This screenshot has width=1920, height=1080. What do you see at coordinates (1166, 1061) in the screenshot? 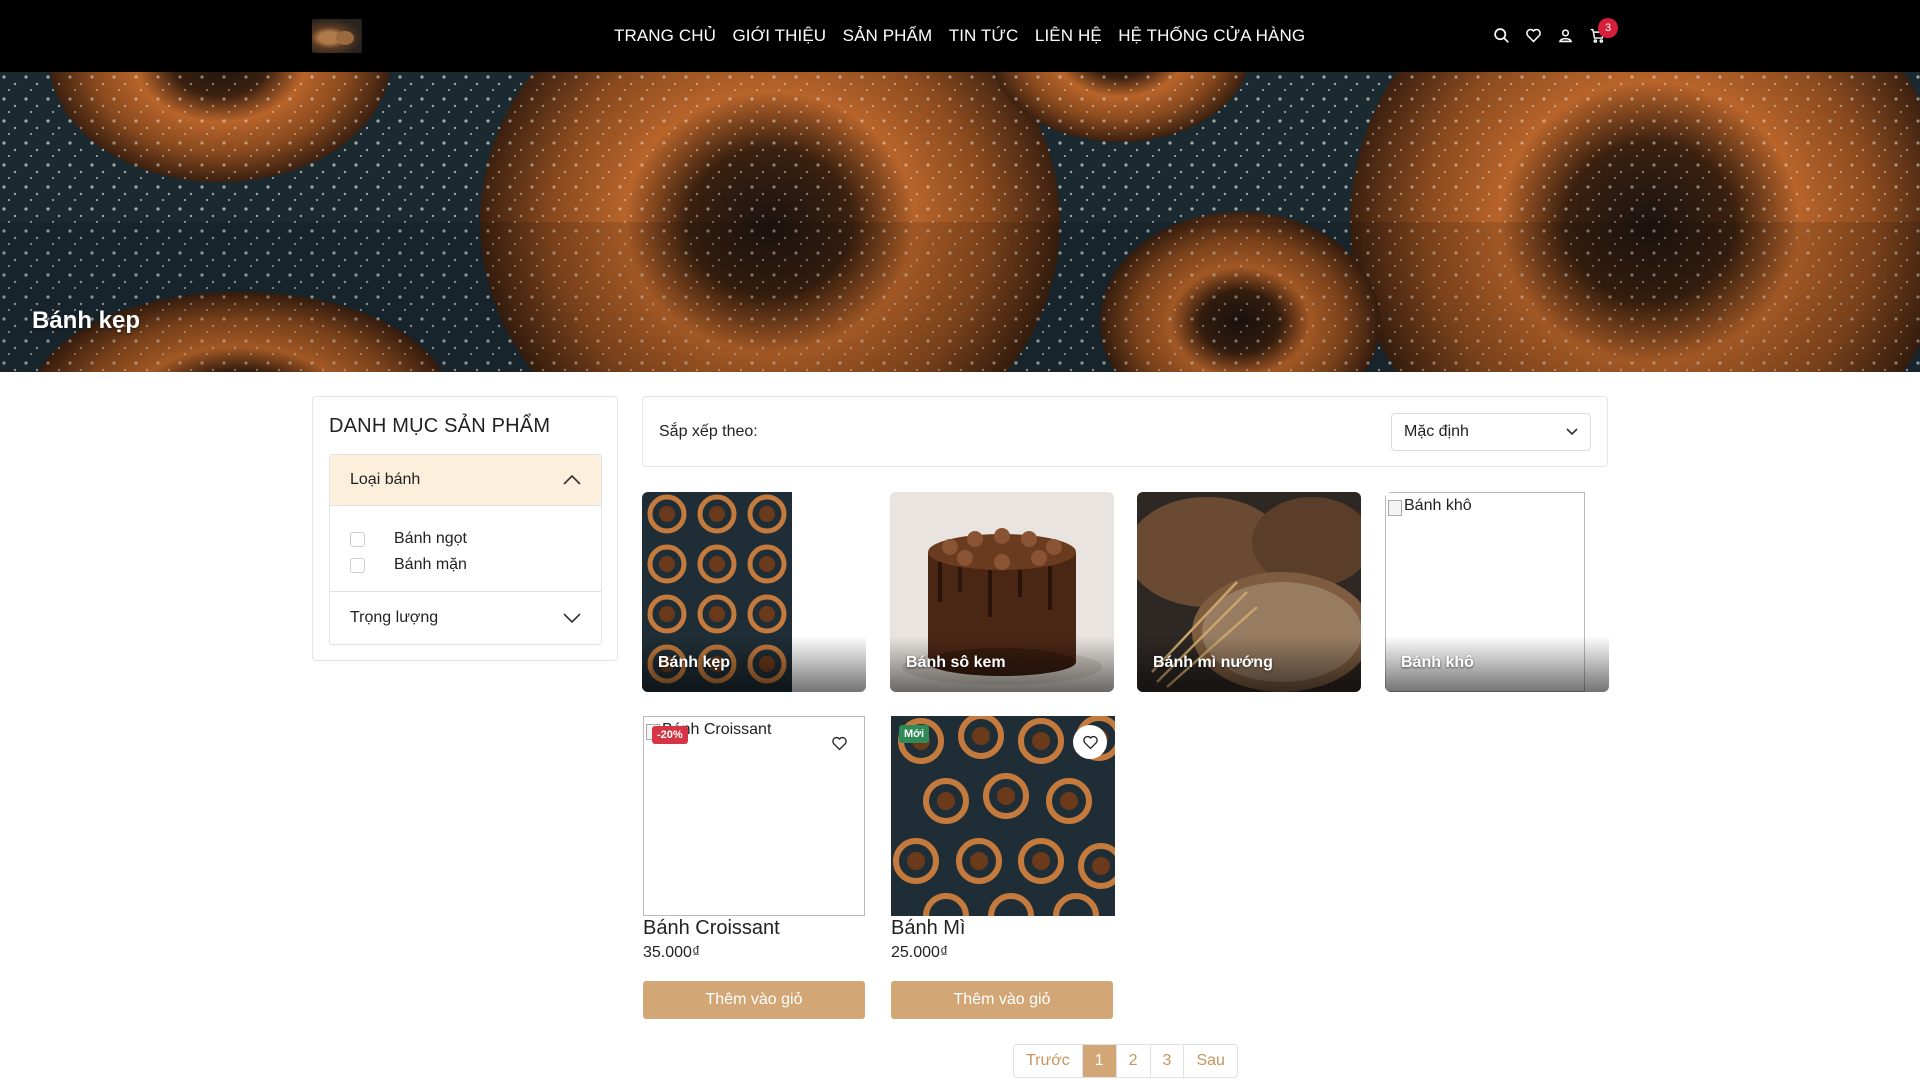
I see `pagination-page-3: 3` at bounding box center [1166, 1061].